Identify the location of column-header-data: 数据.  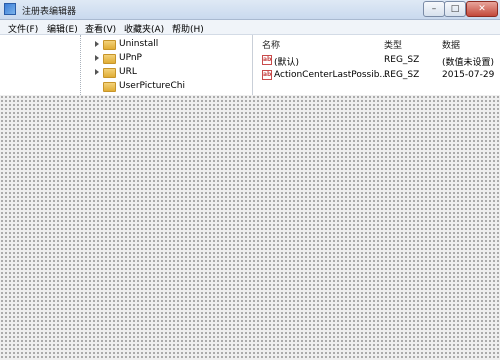
(451, 44).